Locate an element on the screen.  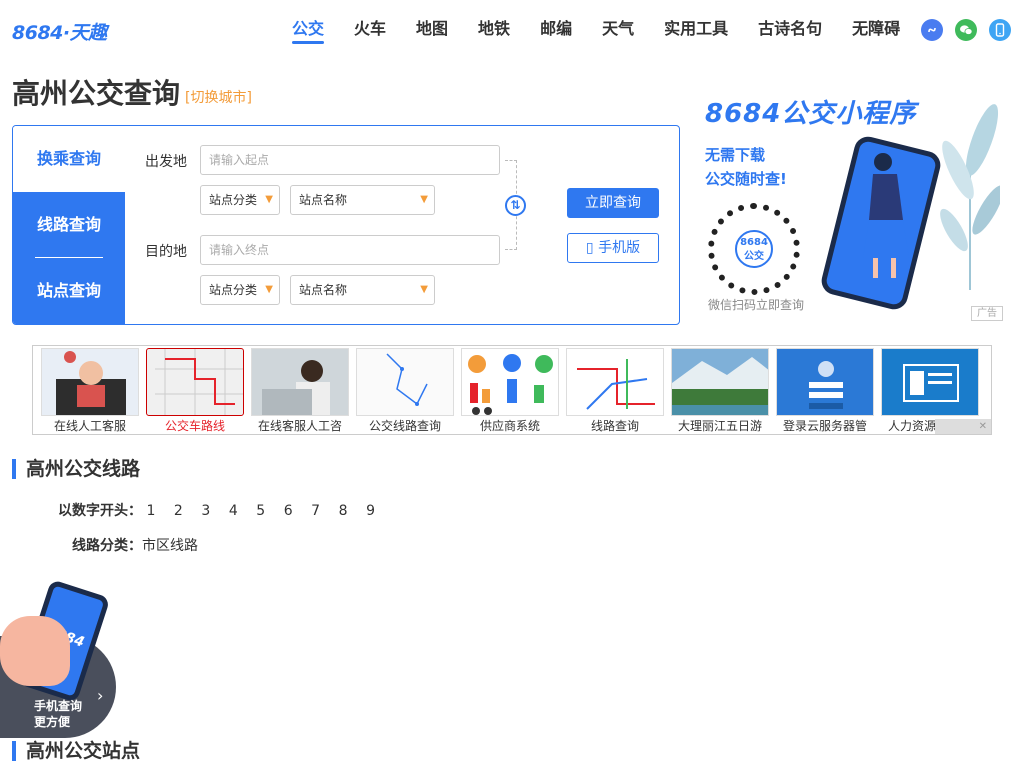
chevron-right-icon: › is located at coordinates (100, 695).